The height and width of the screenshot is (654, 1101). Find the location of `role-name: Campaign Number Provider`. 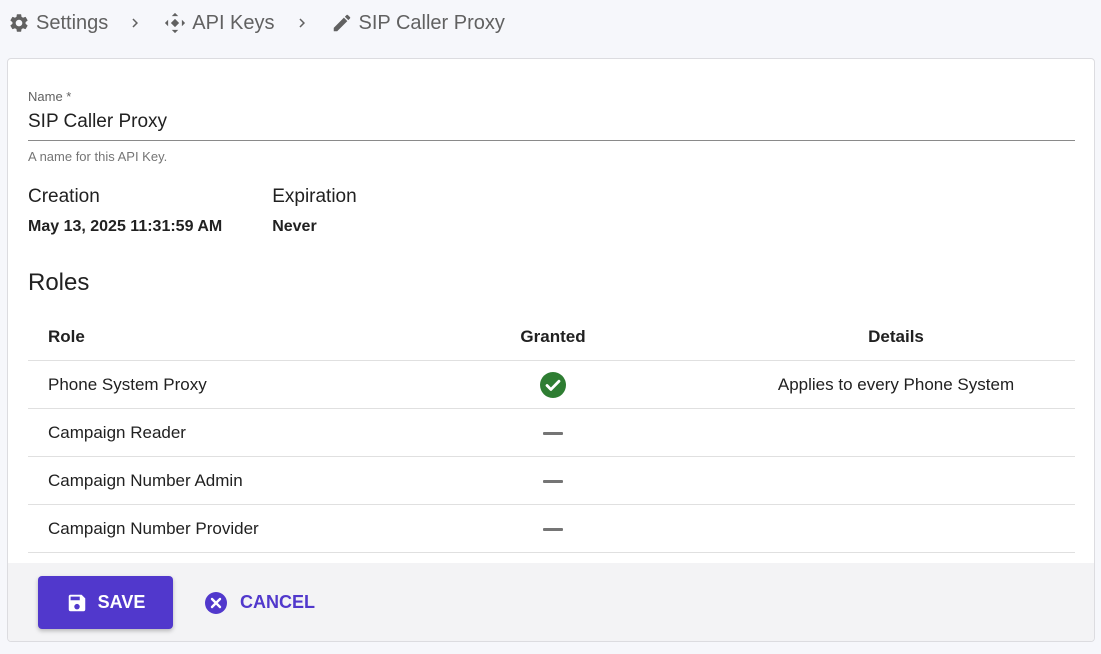

role-name: Campaign Number Provider is located at coordinates (208, 528).